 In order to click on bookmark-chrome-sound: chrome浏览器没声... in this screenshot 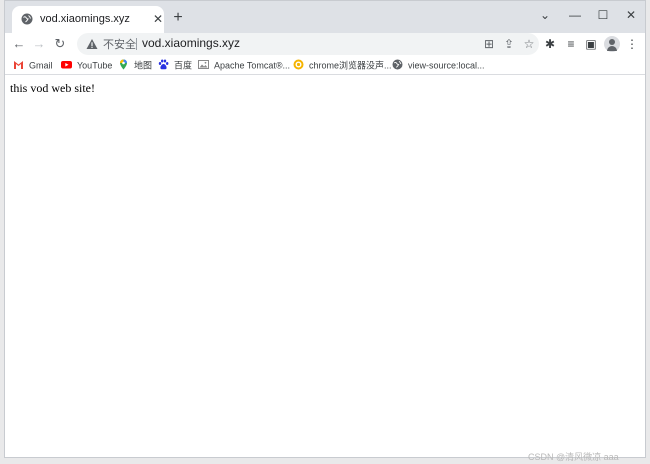, I will do `click(342, 65)`.